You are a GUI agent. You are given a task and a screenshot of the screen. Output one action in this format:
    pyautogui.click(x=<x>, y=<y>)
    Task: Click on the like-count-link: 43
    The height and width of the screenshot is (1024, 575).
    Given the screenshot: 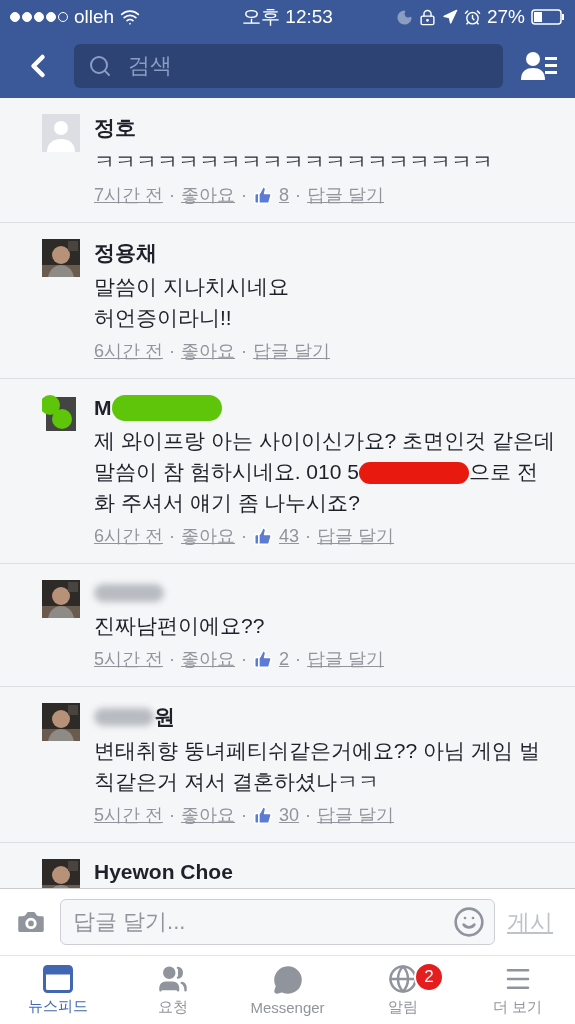 What is the action you would take?
    pyautogui.click(x=289, y=536)
    